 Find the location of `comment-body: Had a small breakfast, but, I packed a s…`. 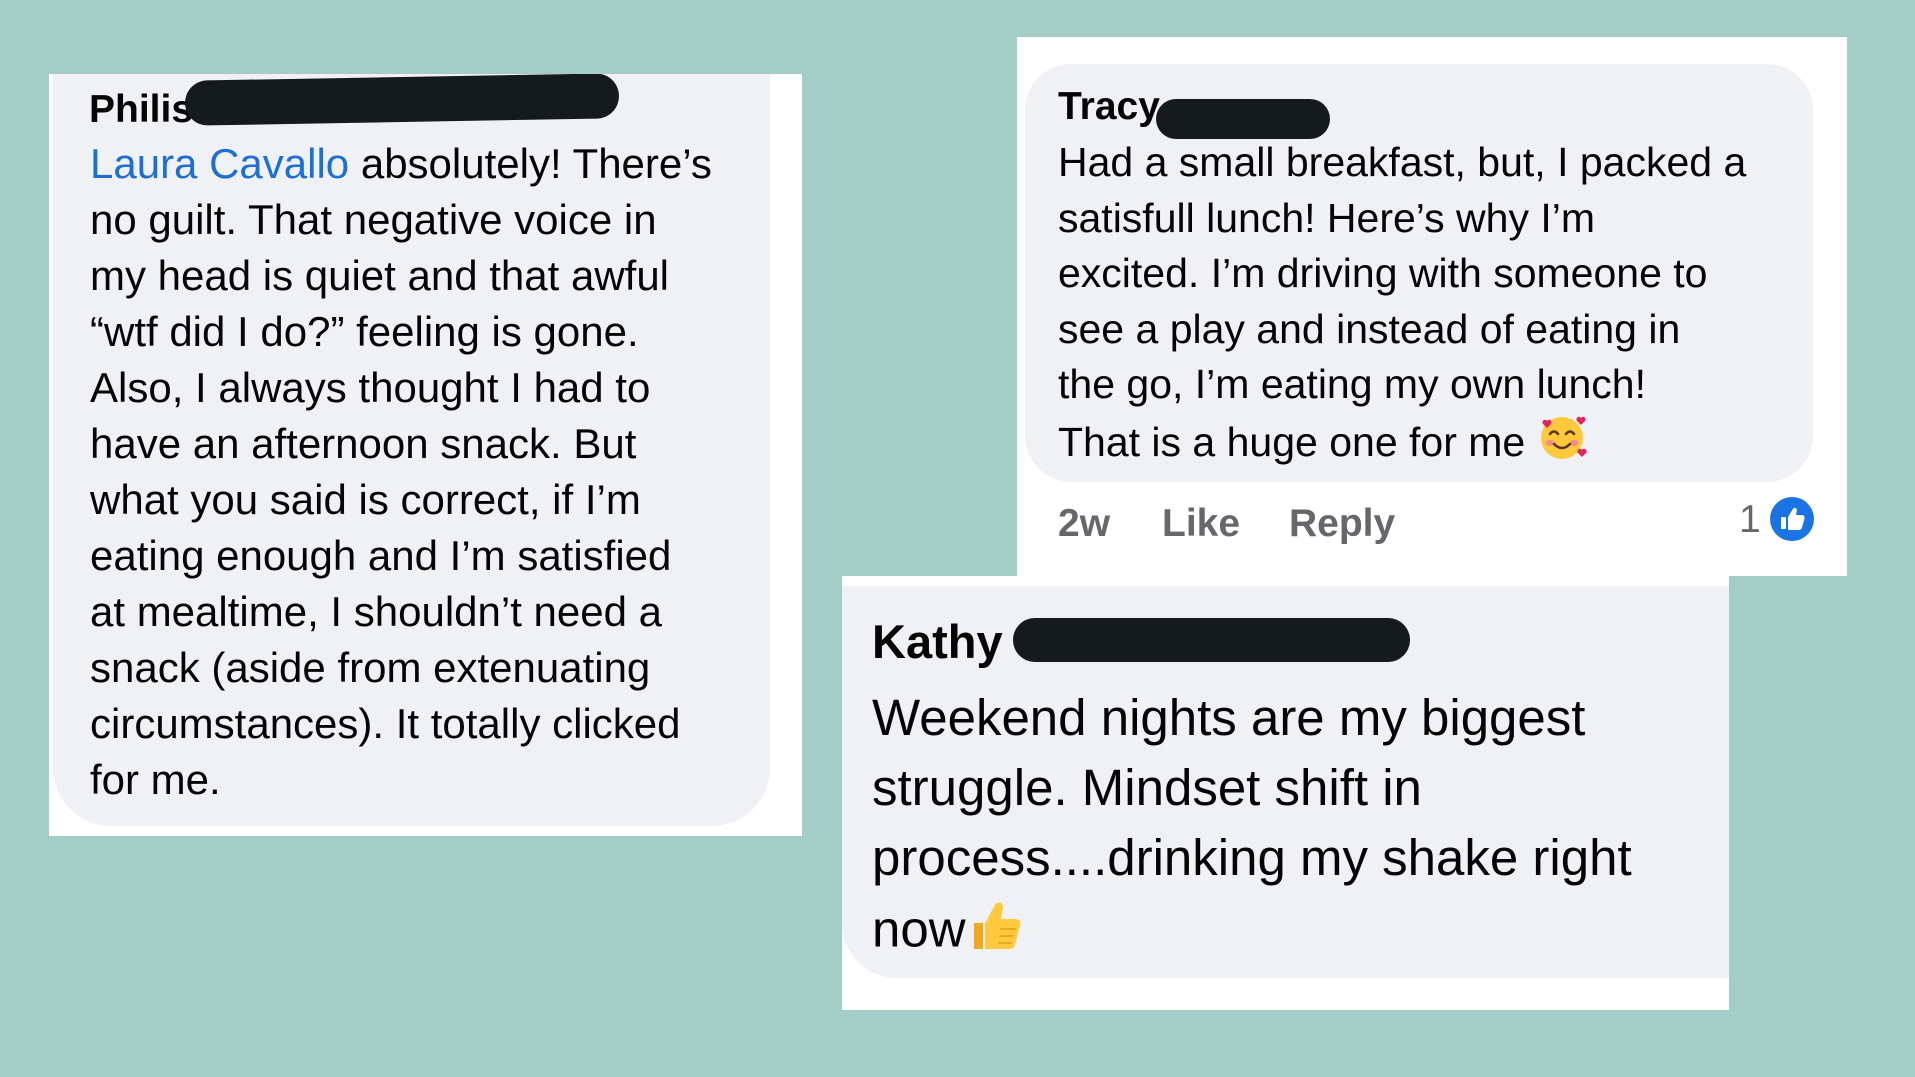

comment-body: Had a small breakfast, but, I packed a s… is located at coordinates (1402, 302).